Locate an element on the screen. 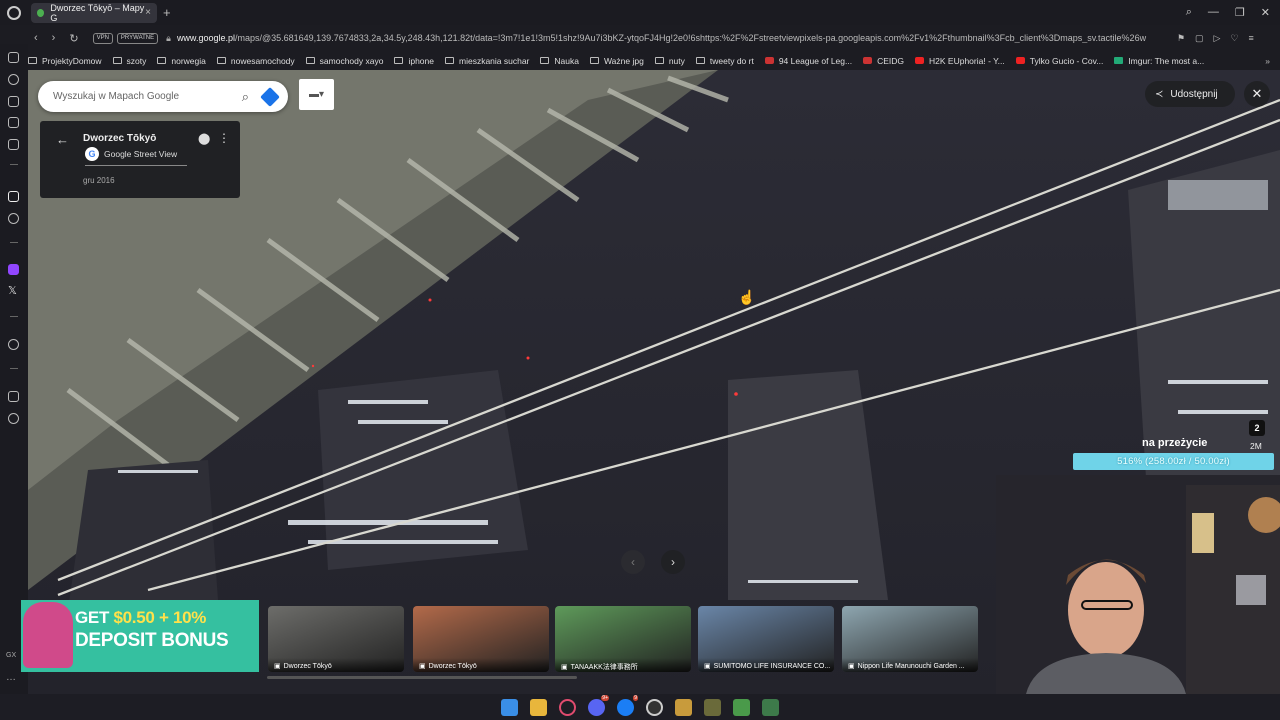  sidebar-divider is located at coordinates (14, 242).